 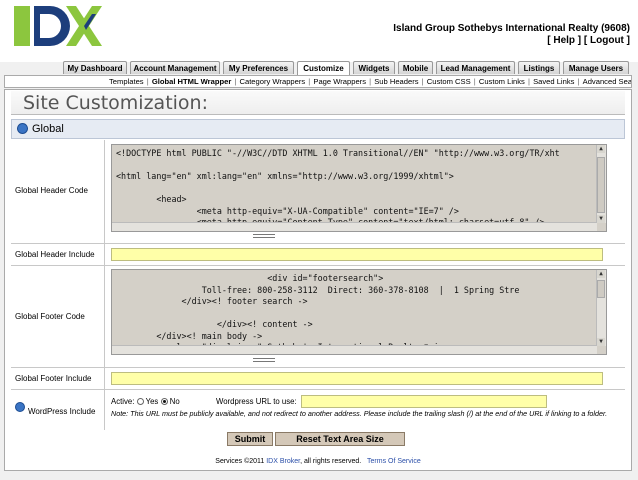 I want to click on info-icon, so click(x=20, y=407).